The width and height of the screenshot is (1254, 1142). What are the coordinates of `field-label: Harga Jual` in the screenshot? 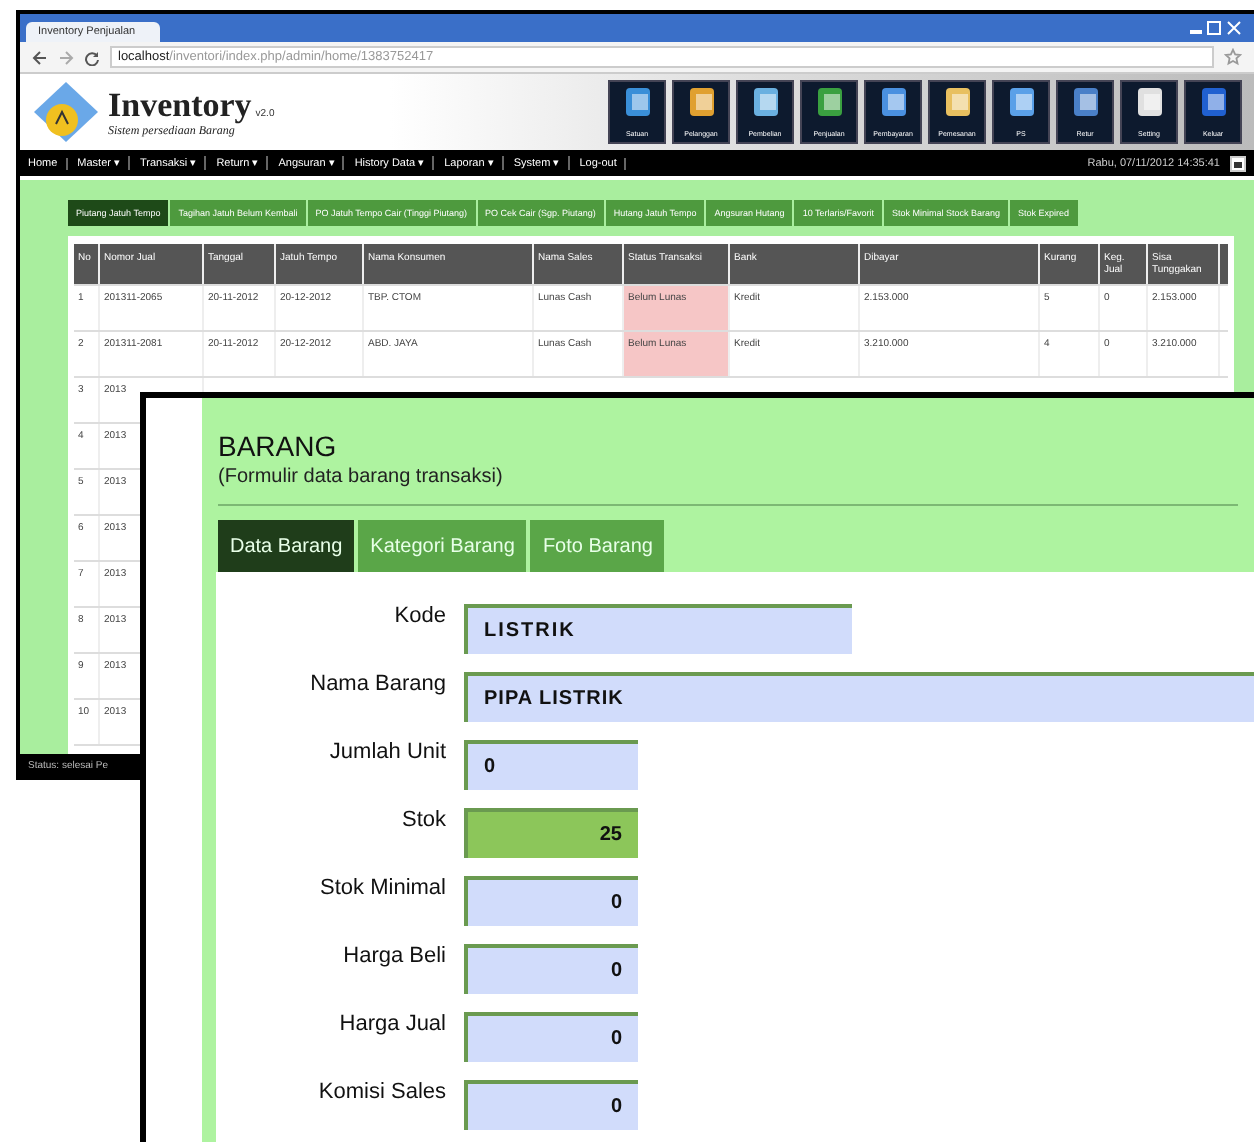 It's located at (391, 1024).